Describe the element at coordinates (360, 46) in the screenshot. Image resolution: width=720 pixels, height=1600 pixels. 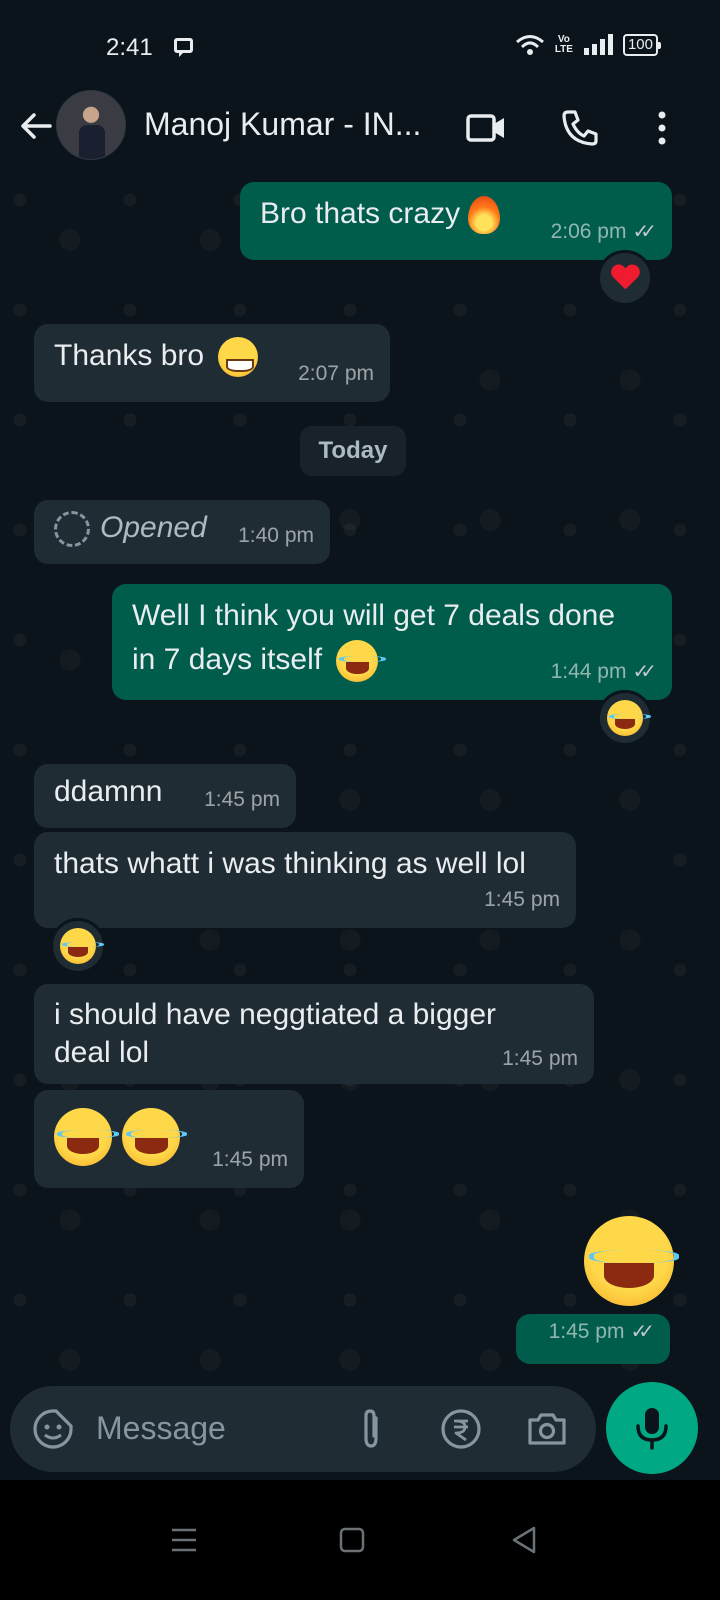
I see `status-bar: 2:41 Vo LTE 100` at that location.